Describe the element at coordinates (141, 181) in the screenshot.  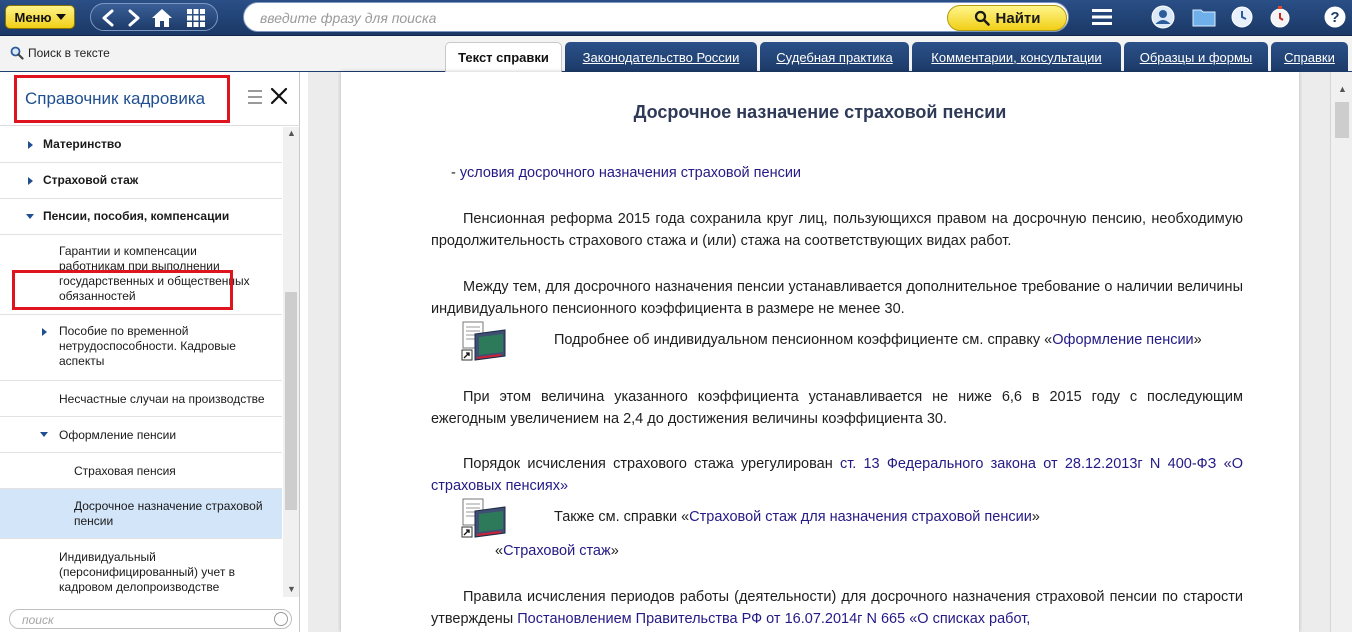
I see `sidebar-item-insurance-record: Страховой стаж` at that location.